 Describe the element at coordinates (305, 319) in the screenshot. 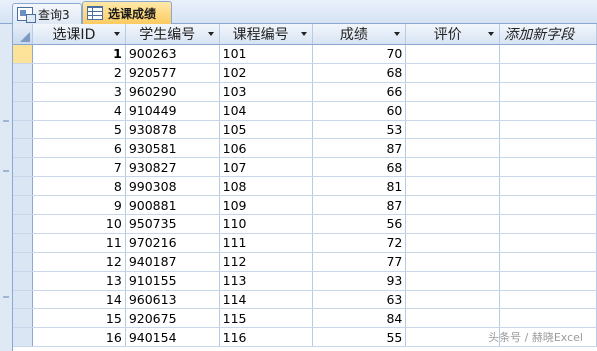

I see `table-row: 15 920675 115 84` at that location.